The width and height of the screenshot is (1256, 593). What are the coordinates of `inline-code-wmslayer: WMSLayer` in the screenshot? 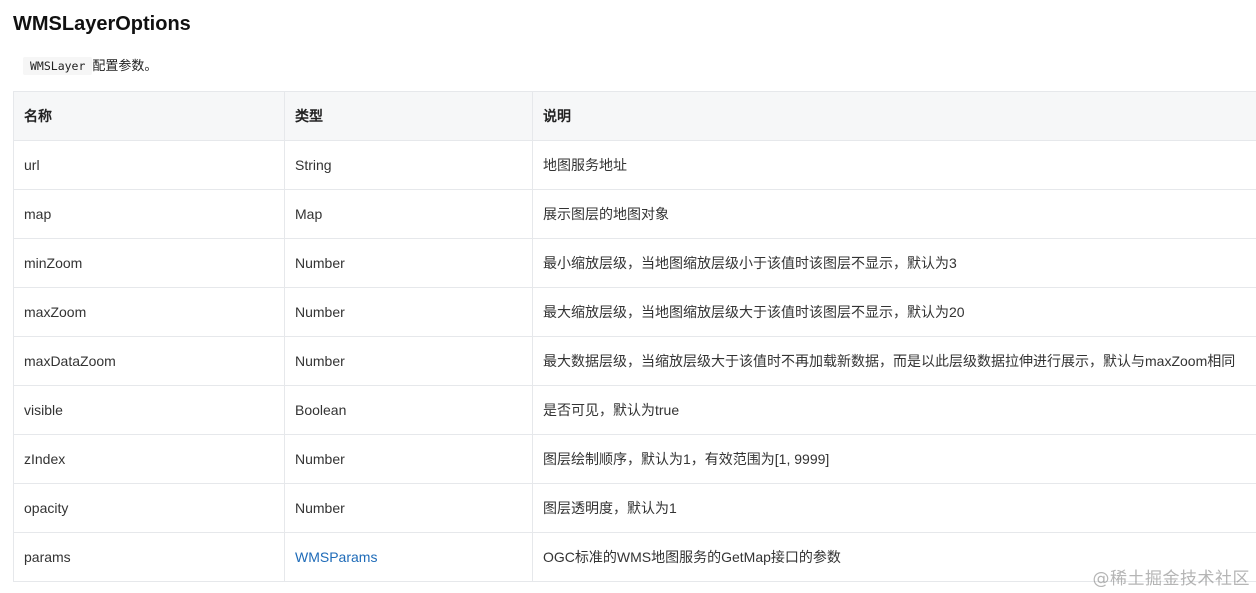 It's located at (58, 66).